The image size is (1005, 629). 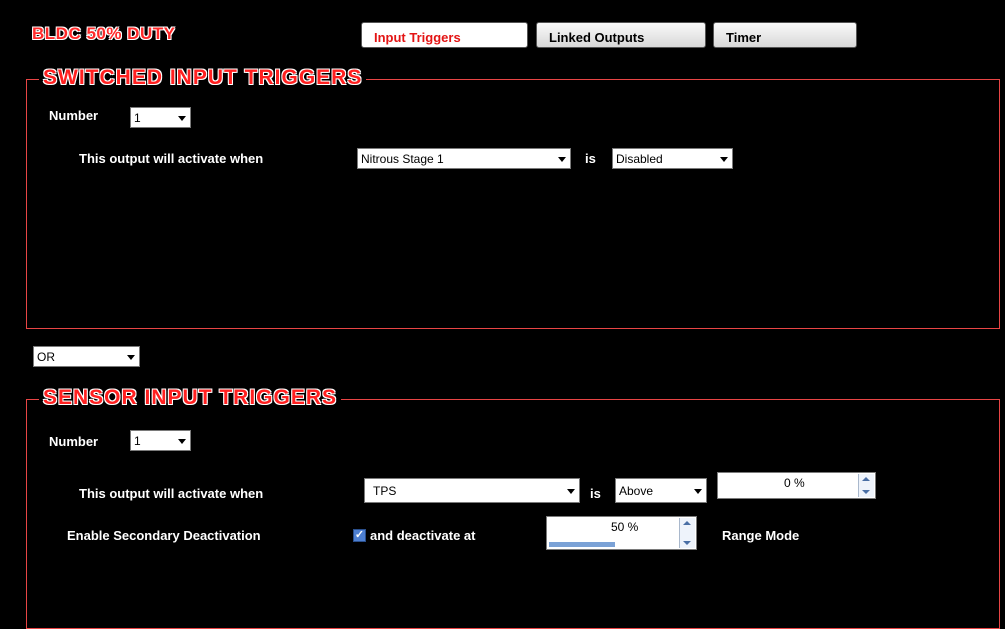 What do you see at coordinates (137, 118) in the screenshot?
I see `switched-number-value: 1` at bounding box center [137, 118].